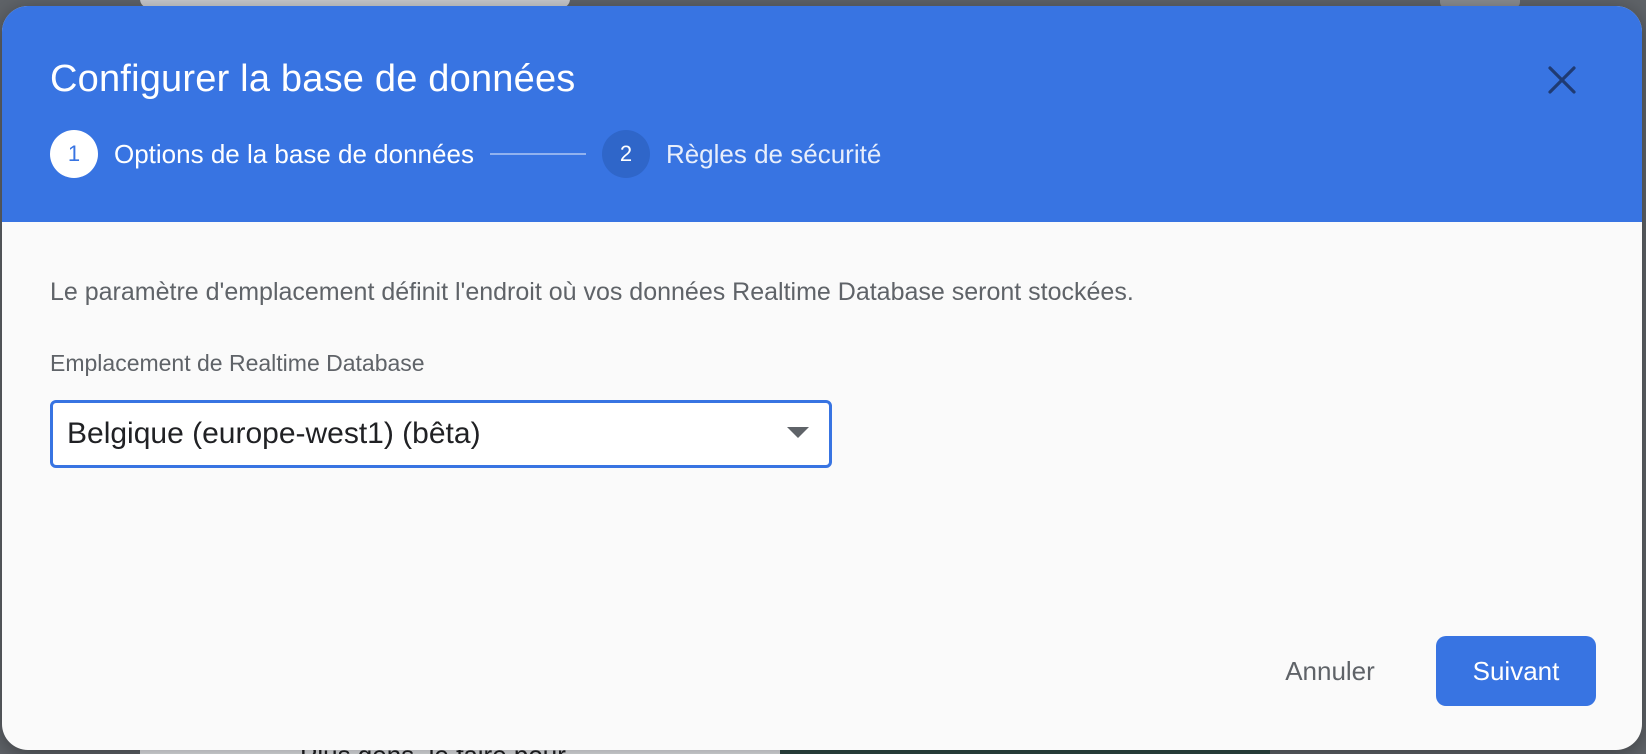  Describe the element at coordinates (1330, 671) in the screenshot. I see `cancel-button: Annuler` at that location.